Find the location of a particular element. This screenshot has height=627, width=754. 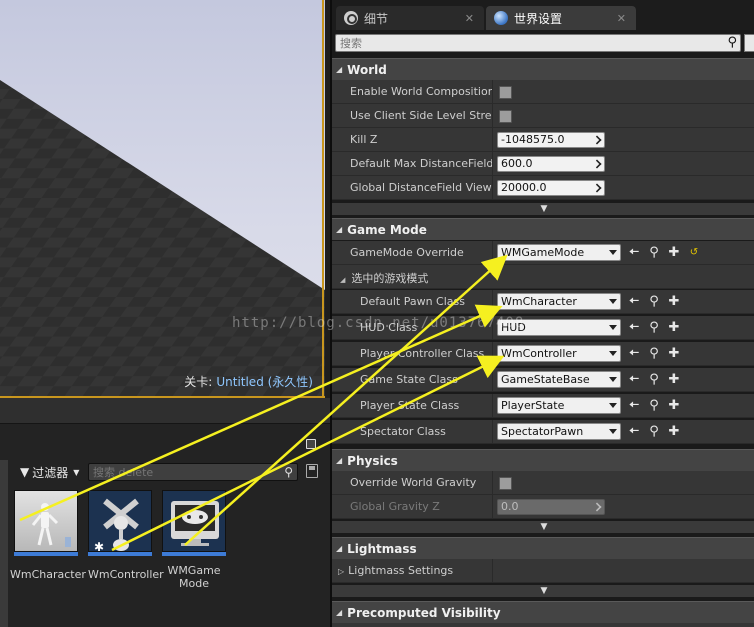

expand-advanced-physics: ▼ is located at coordinates (543, 527).